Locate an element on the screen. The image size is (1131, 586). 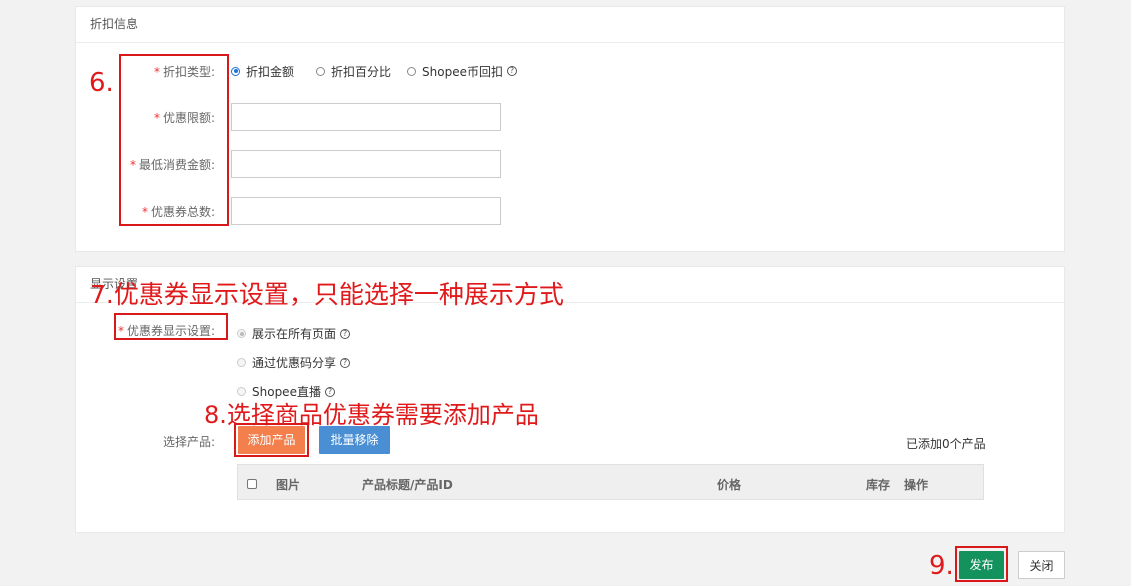
publish-button: 发布 is located at coordinates (981, 565).